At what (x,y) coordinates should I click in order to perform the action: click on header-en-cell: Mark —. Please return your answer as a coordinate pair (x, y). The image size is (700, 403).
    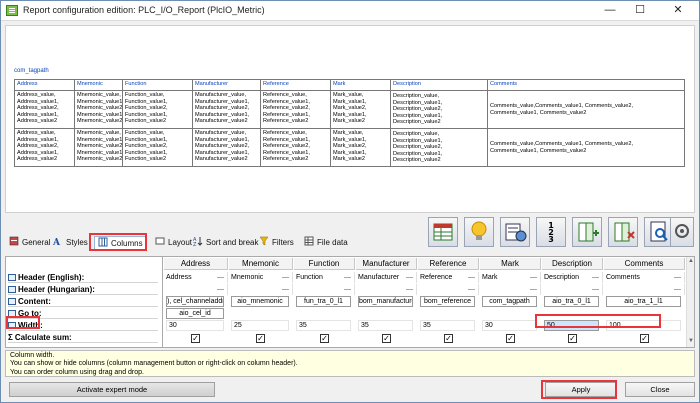
    Looking at the image, I should click on (510, 277).